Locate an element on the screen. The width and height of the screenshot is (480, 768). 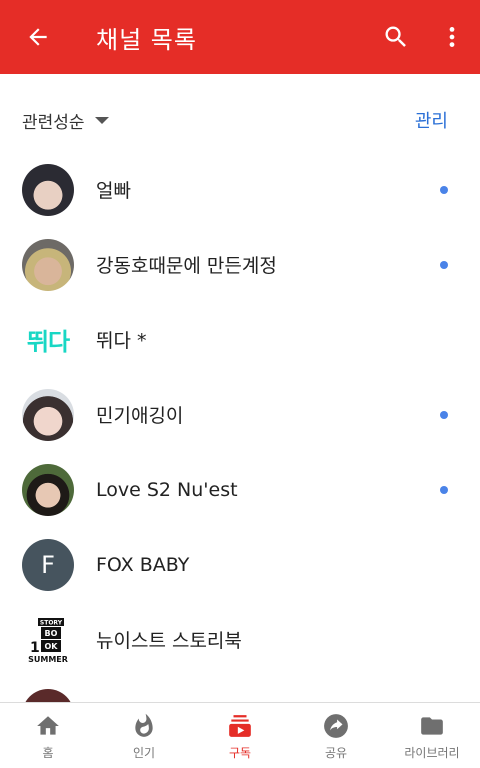
manage-button: 관리 is located at coordinates (431, 120).